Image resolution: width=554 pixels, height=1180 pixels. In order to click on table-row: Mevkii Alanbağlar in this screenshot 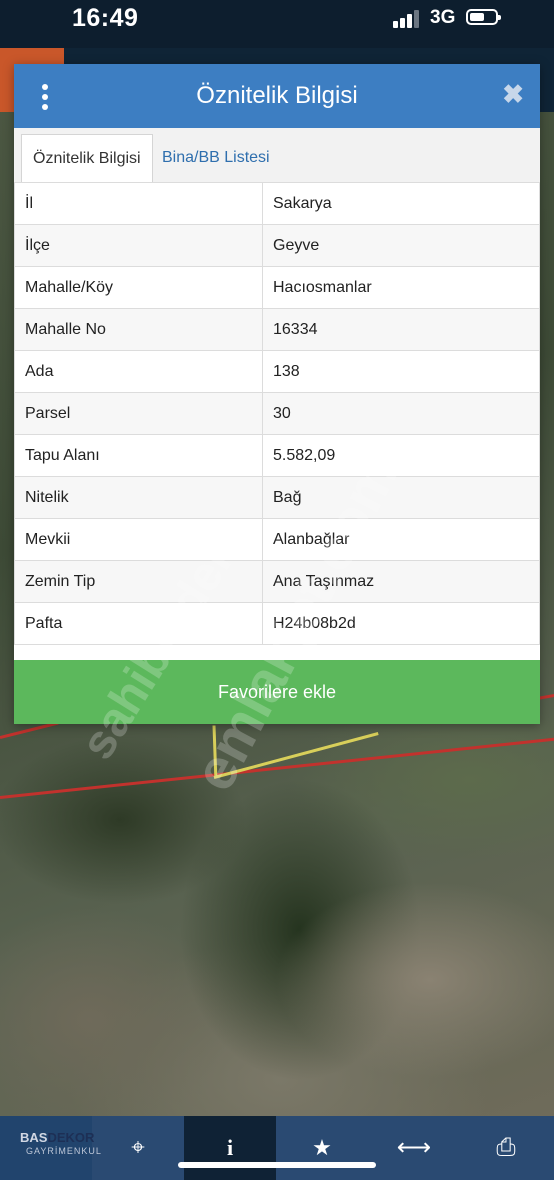, I will do `click(277, 539)`.